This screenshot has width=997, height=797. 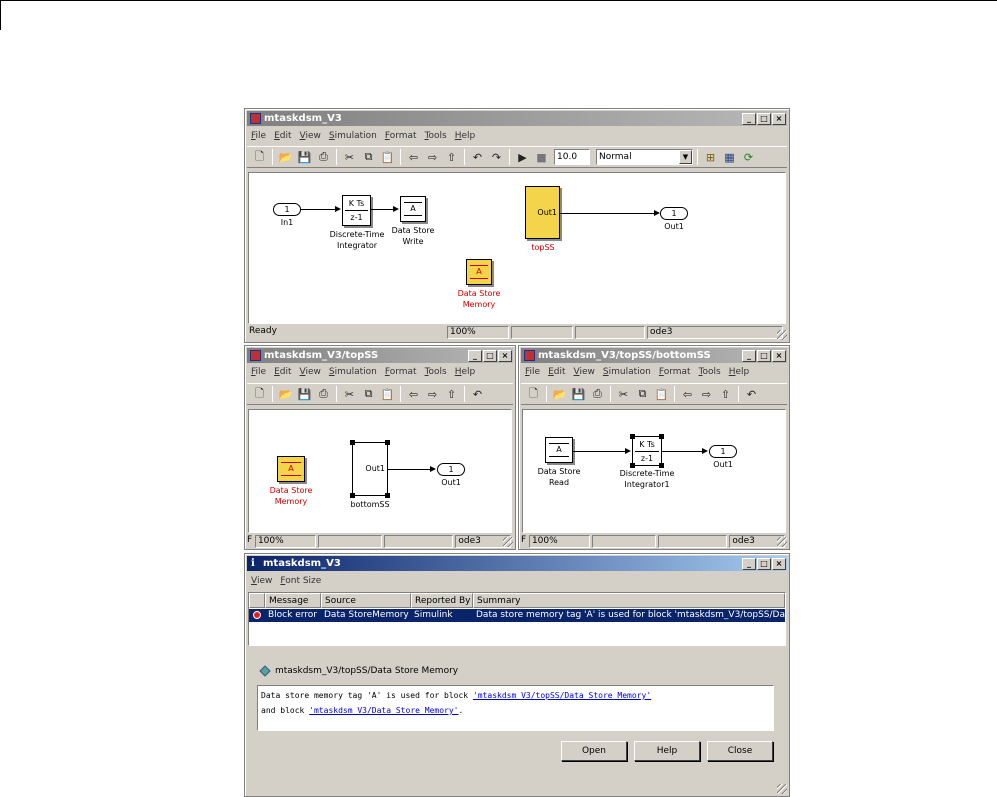 What do you see at coordinates (729, 157) in the screenshot?
I see `model-explorer-icon: ▦` at bounding box center [729, 157].